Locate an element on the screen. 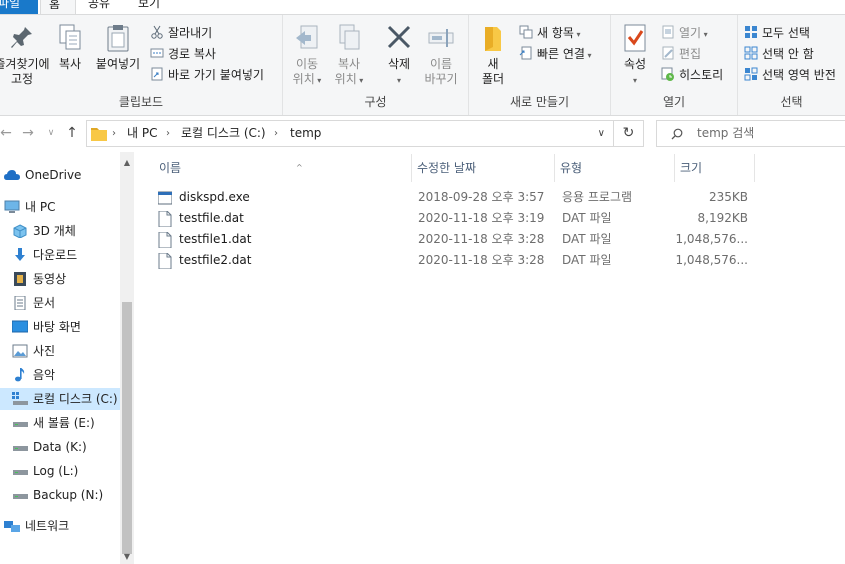 The height and width of the screenshot is (564, 845). nav-item-volume-e: 새 볼륨 (E:) is located at coordinates (60, 423).